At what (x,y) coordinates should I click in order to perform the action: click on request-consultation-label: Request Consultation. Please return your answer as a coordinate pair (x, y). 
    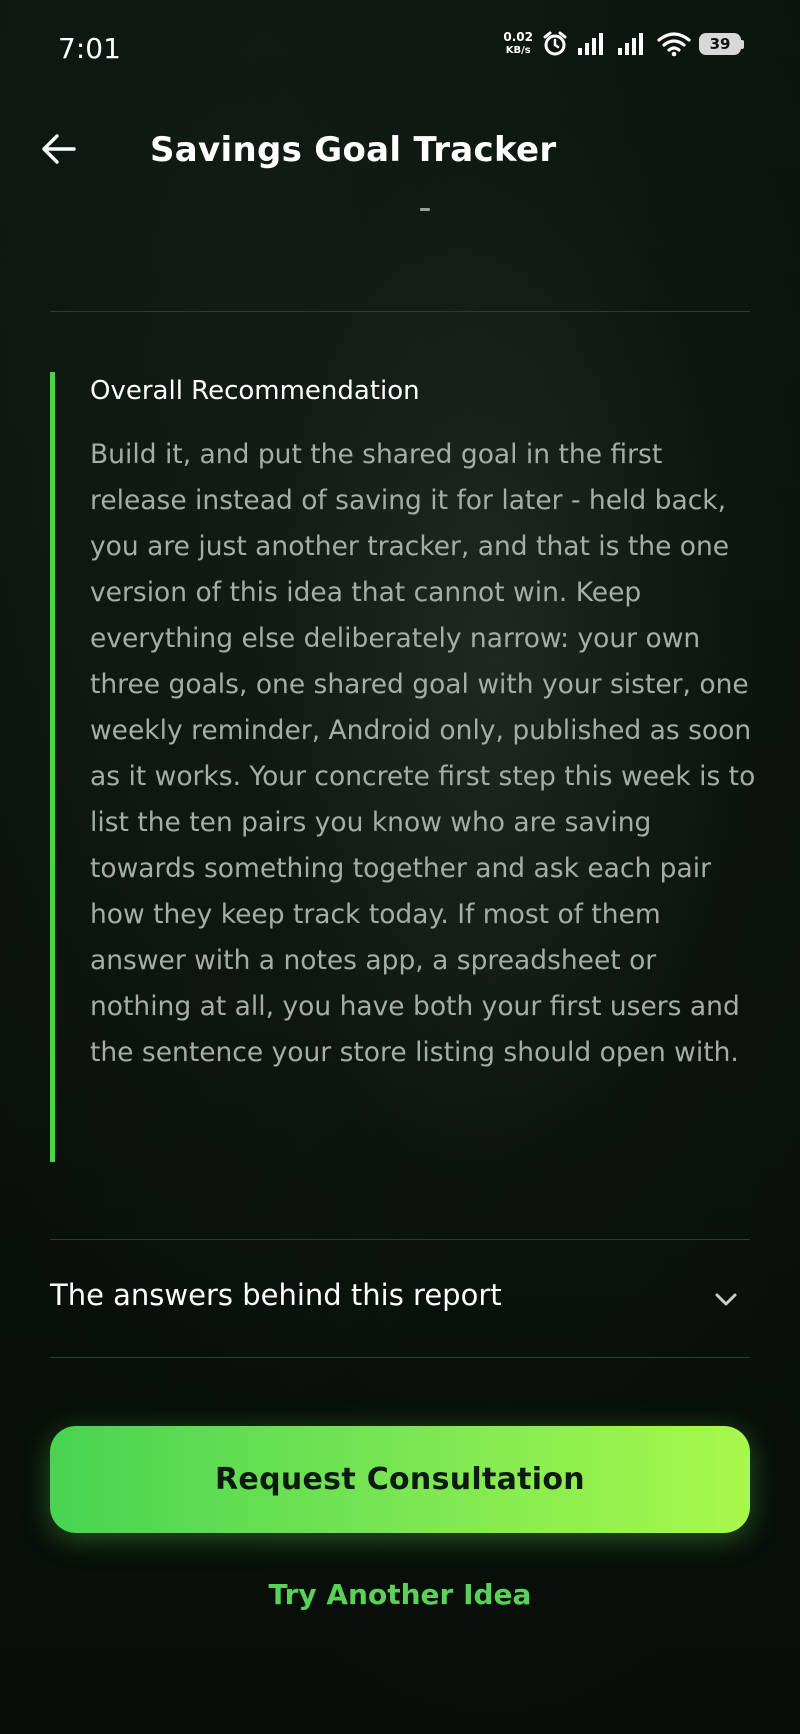
    Looking at the image, I should click on (400, 1479).